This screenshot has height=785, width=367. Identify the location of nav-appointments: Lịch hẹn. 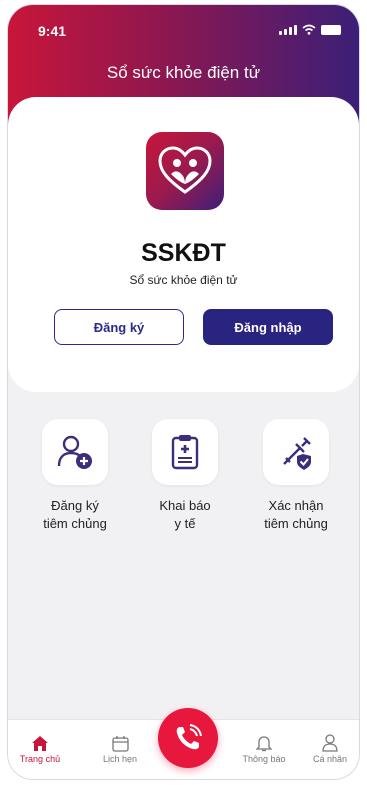
(120, 748).